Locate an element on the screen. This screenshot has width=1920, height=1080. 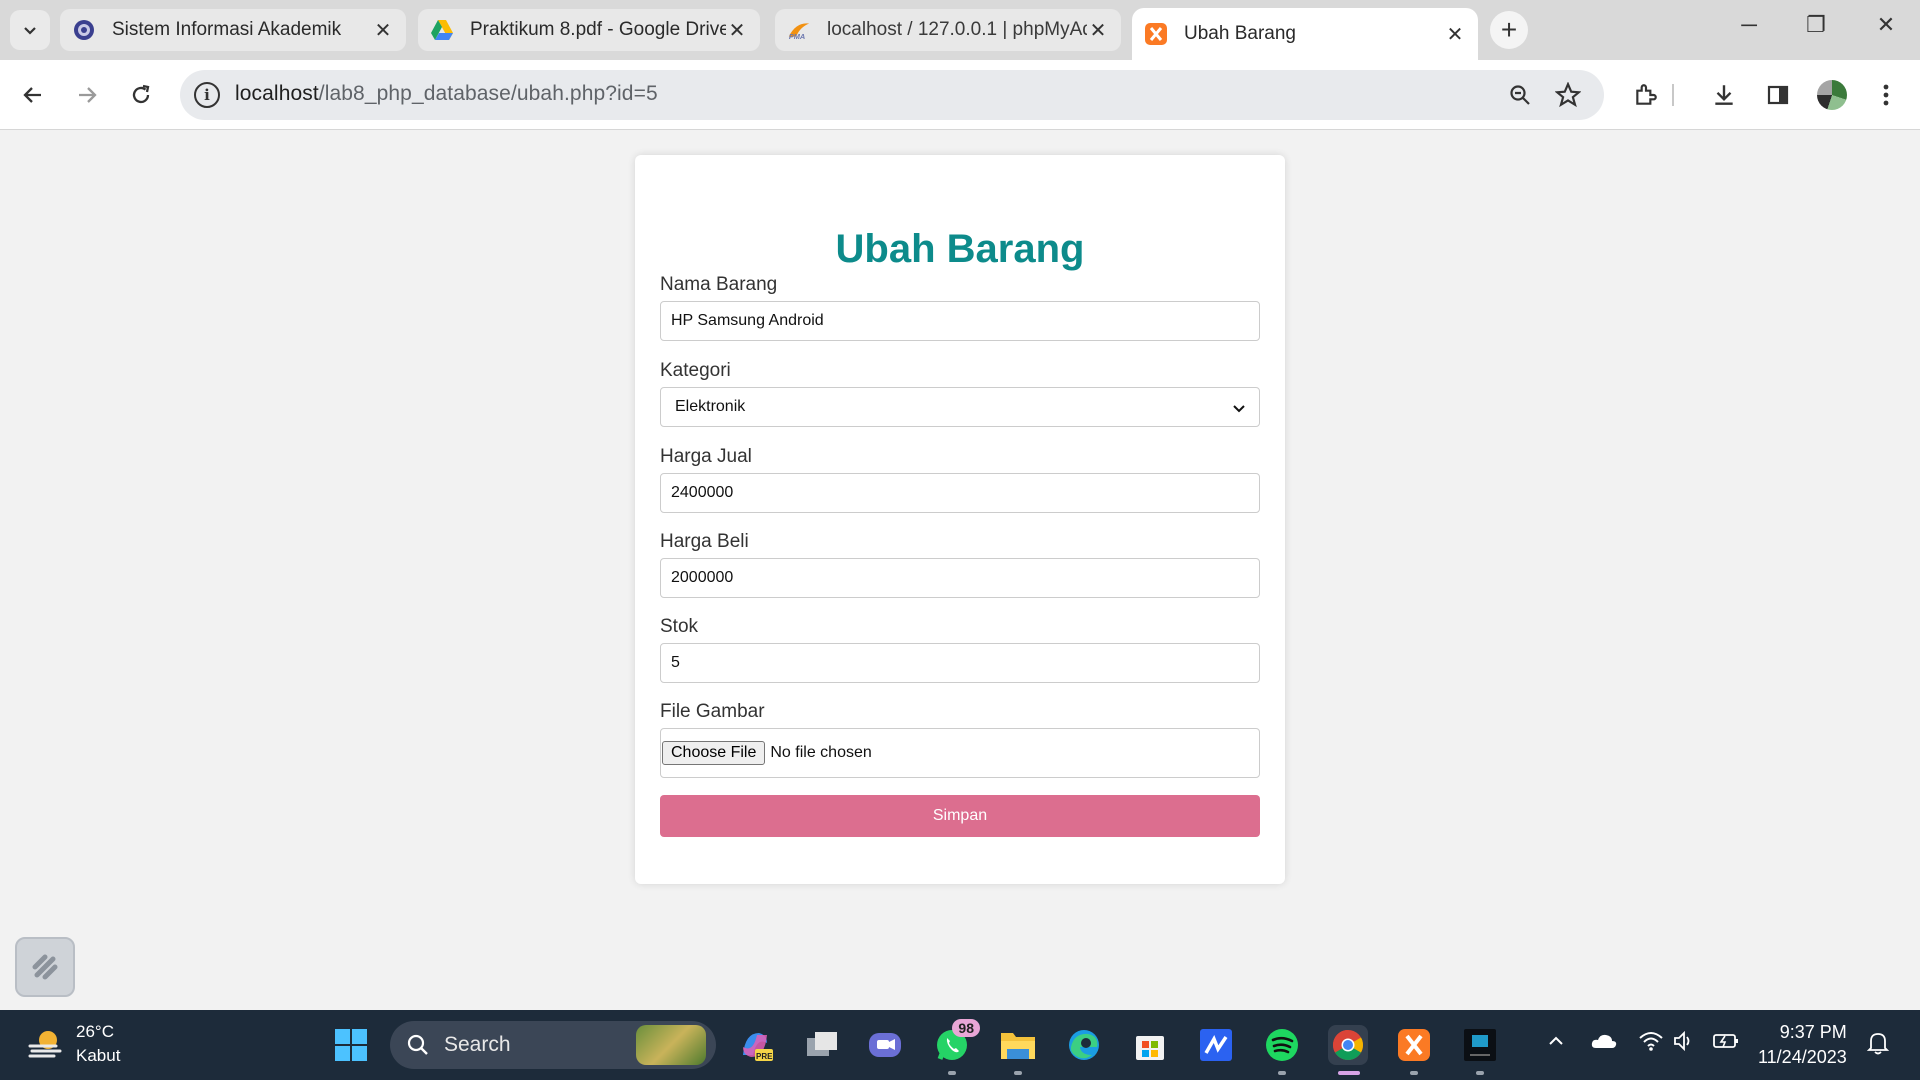
edge-icon is located at coordinates (1084, 1045).